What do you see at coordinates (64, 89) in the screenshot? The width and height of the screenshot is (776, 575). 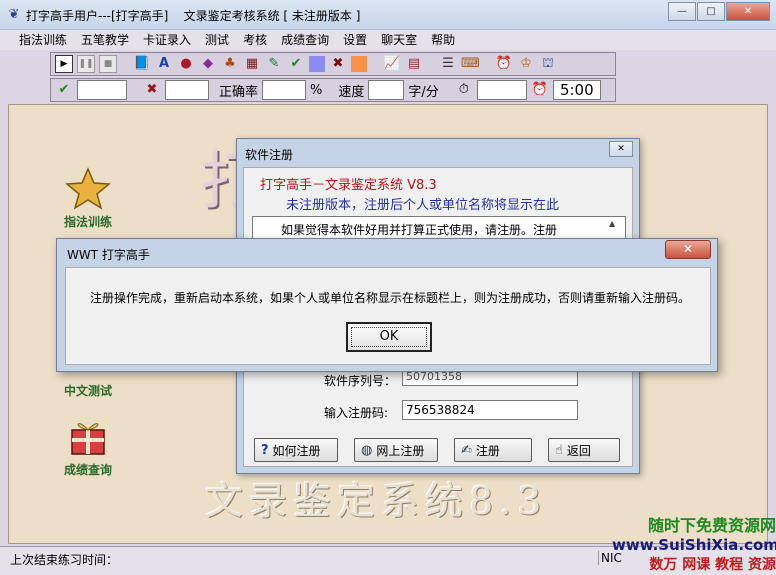 I see `correct-check-icon: ✔` at bounding box center [64, 89].